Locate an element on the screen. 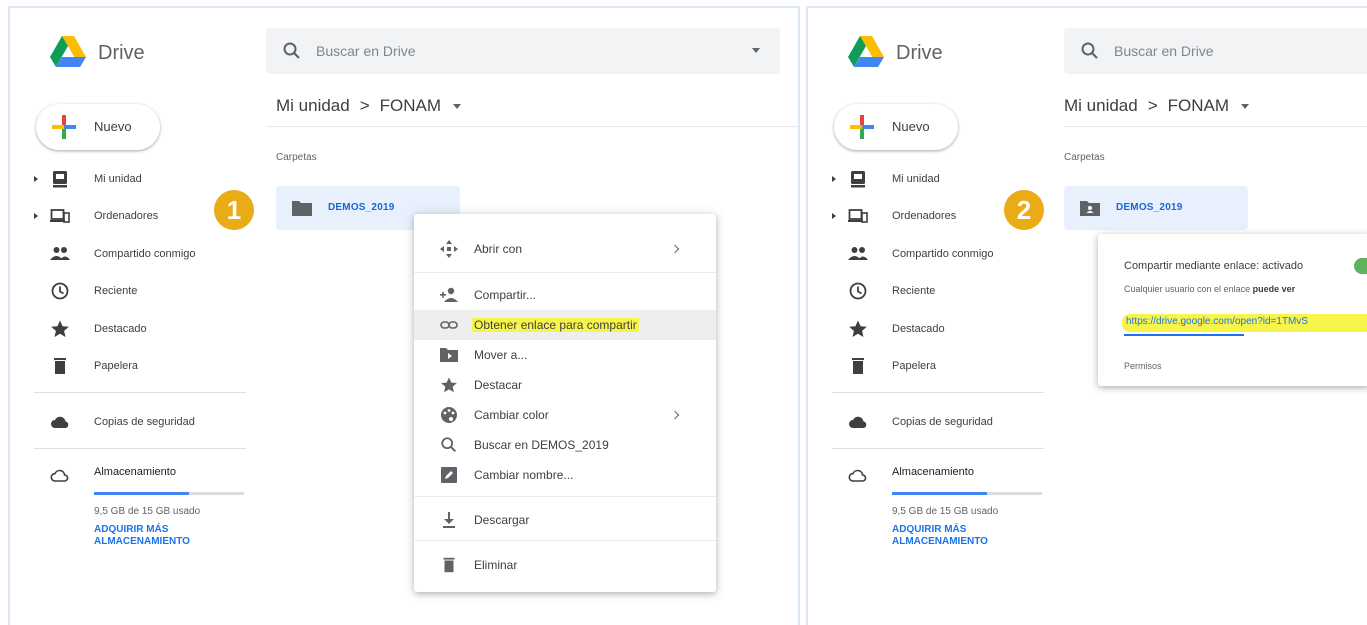  menu-item-download: Descargar is located at coordinates (565, 520).